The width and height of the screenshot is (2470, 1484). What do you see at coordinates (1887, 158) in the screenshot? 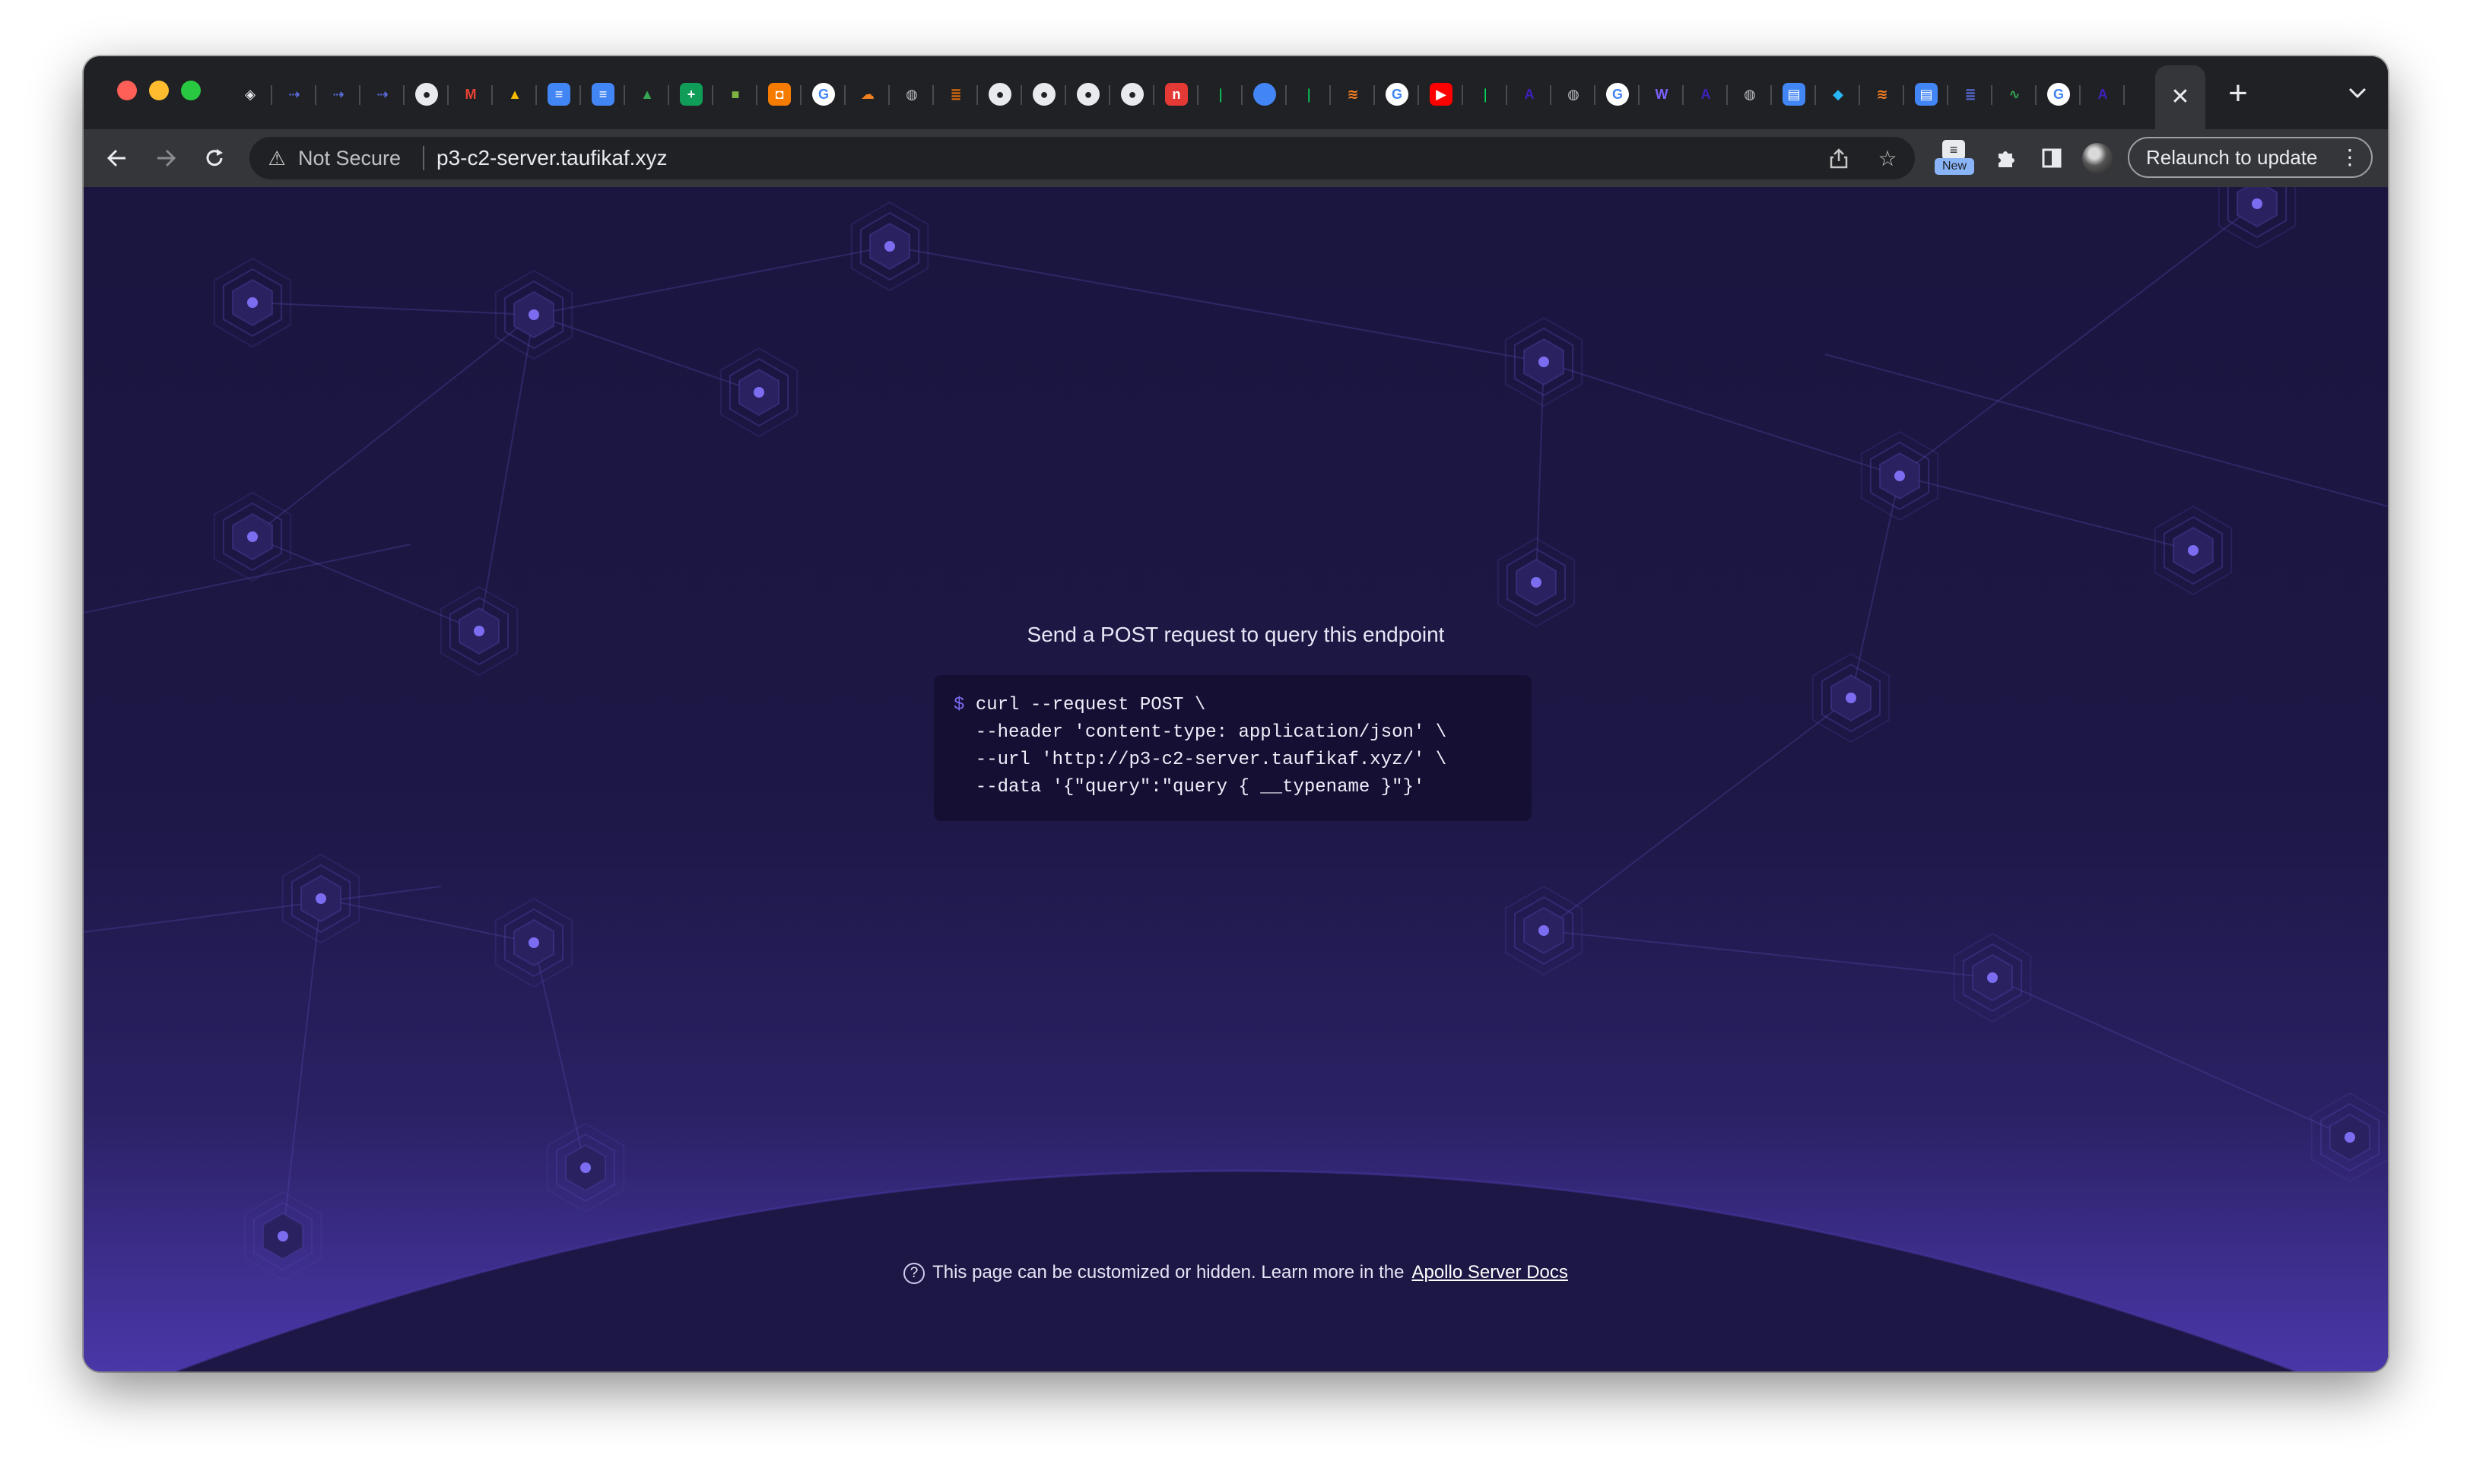
I see `bookmark-star-icon: ☆` at bounding box center [1887, 158].